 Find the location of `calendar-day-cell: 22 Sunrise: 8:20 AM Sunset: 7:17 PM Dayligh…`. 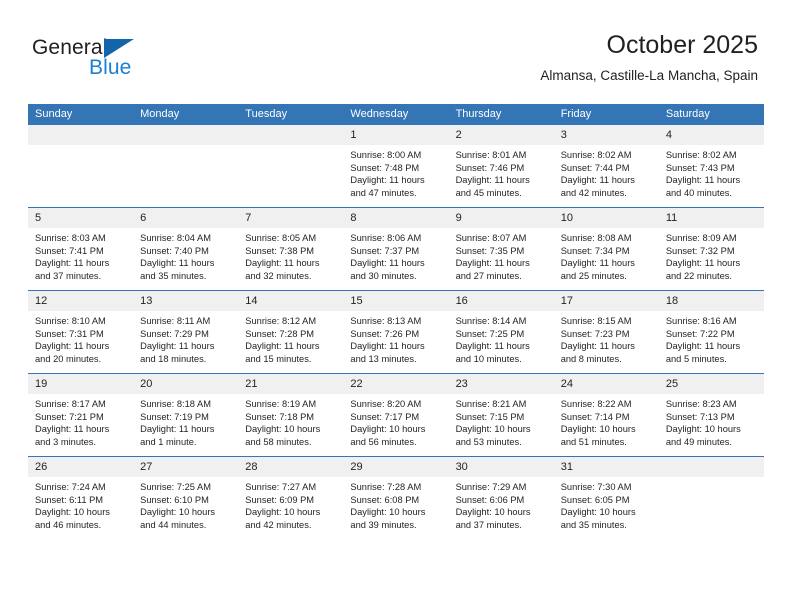

calendar-day-cell: 22 Sunrise: 8:20 AM Sunset: 7:17 PM Dayligh… is located at coordinates (396, 415).